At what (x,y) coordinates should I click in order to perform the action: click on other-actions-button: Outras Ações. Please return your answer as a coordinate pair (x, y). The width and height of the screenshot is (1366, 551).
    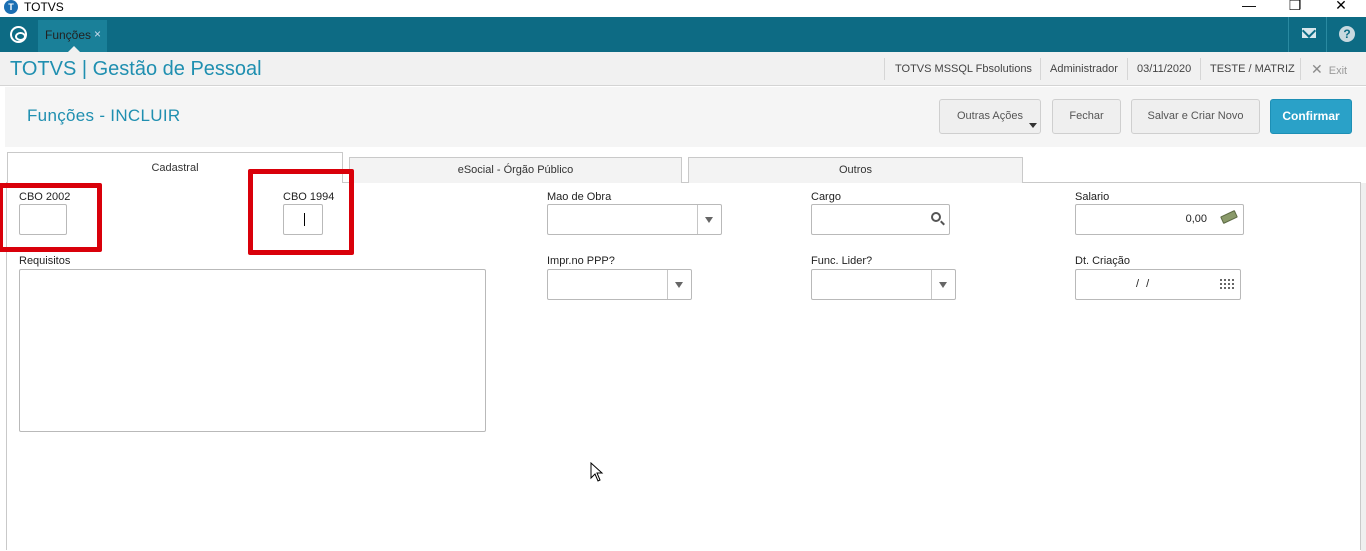
    Looking at the image, I should click on (990, 116).